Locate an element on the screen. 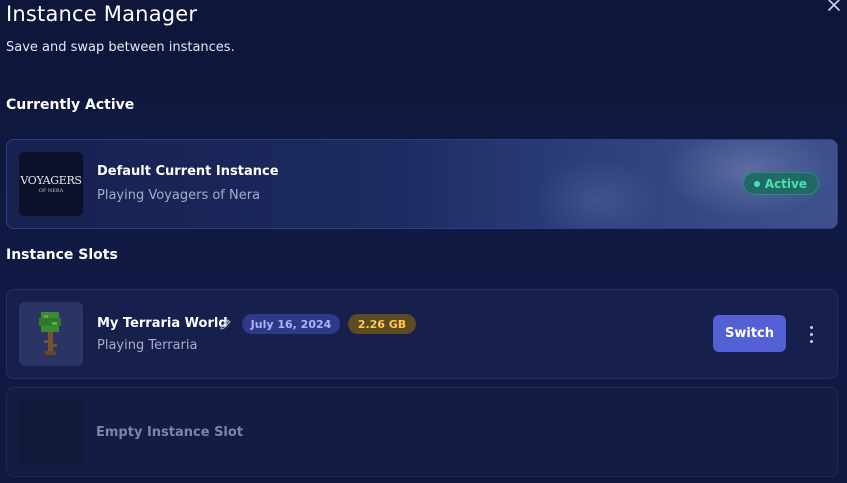  terraria-thumbnail is located at coordinates (51, 334).